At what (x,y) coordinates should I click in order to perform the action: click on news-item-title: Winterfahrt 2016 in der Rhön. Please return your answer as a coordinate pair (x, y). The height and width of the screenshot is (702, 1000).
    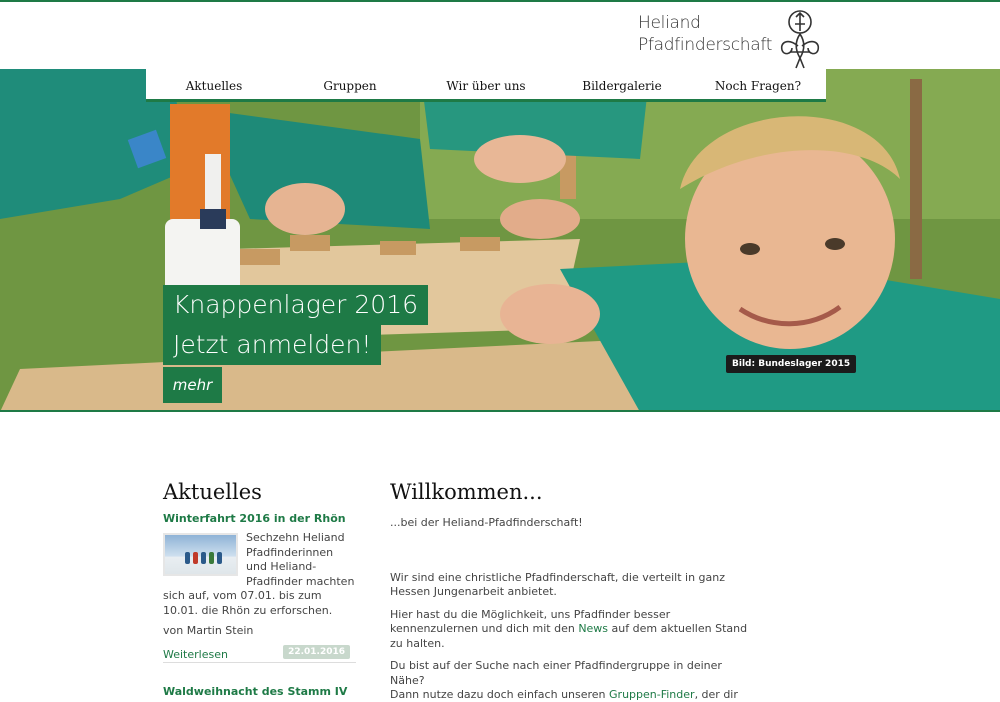
    Looking at the image, I should click on (259, 518).